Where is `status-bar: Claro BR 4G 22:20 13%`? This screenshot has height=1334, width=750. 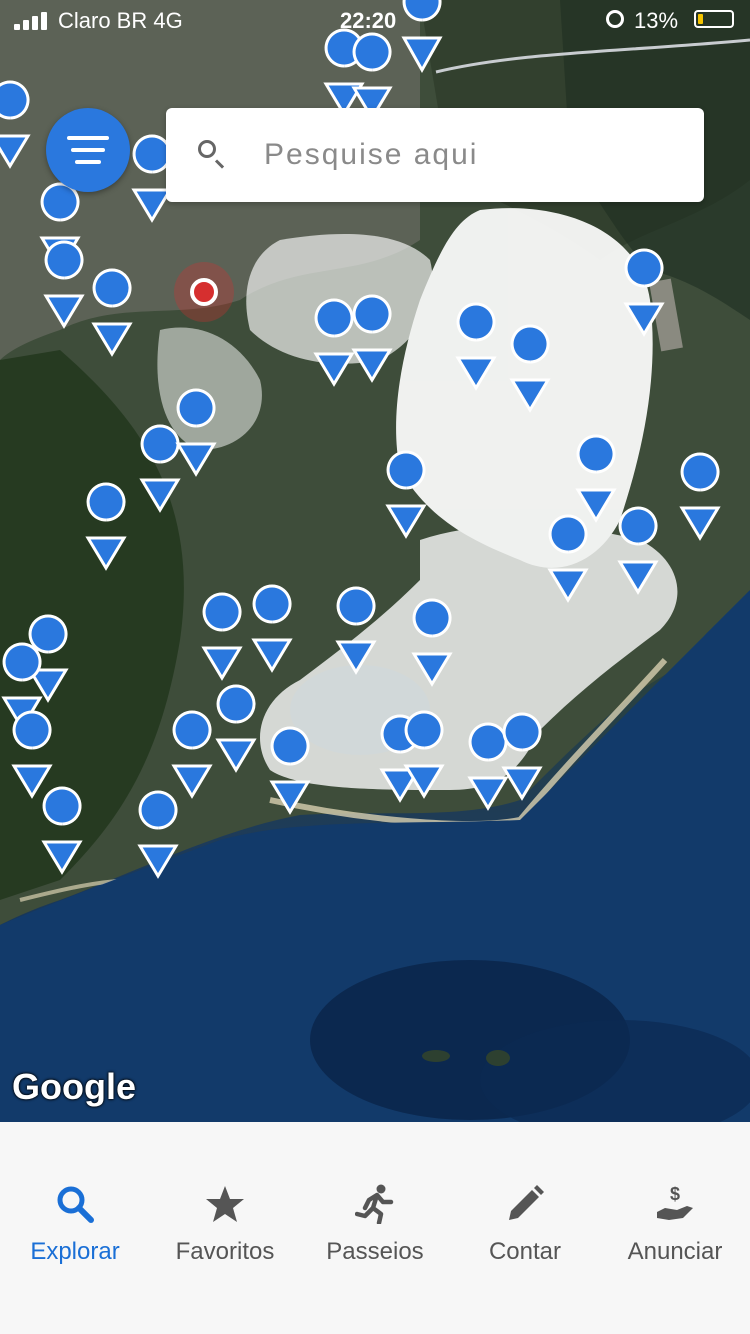 status-bar: Claro BR 4G 22:20 13% is located at coordinates (375, 20).